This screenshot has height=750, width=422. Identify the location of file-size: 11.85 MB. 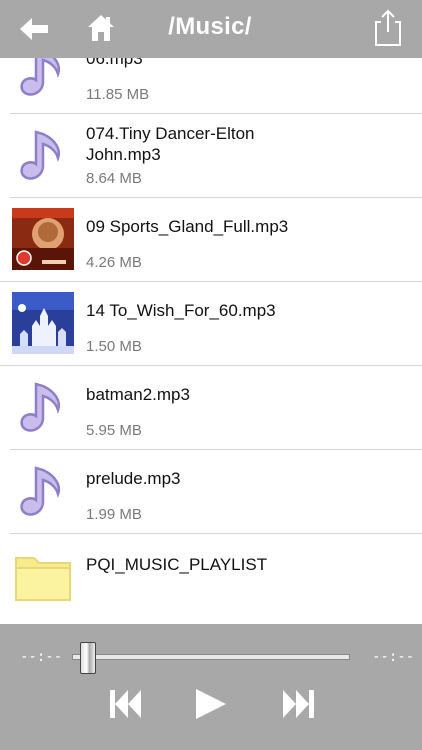
(118, 94).